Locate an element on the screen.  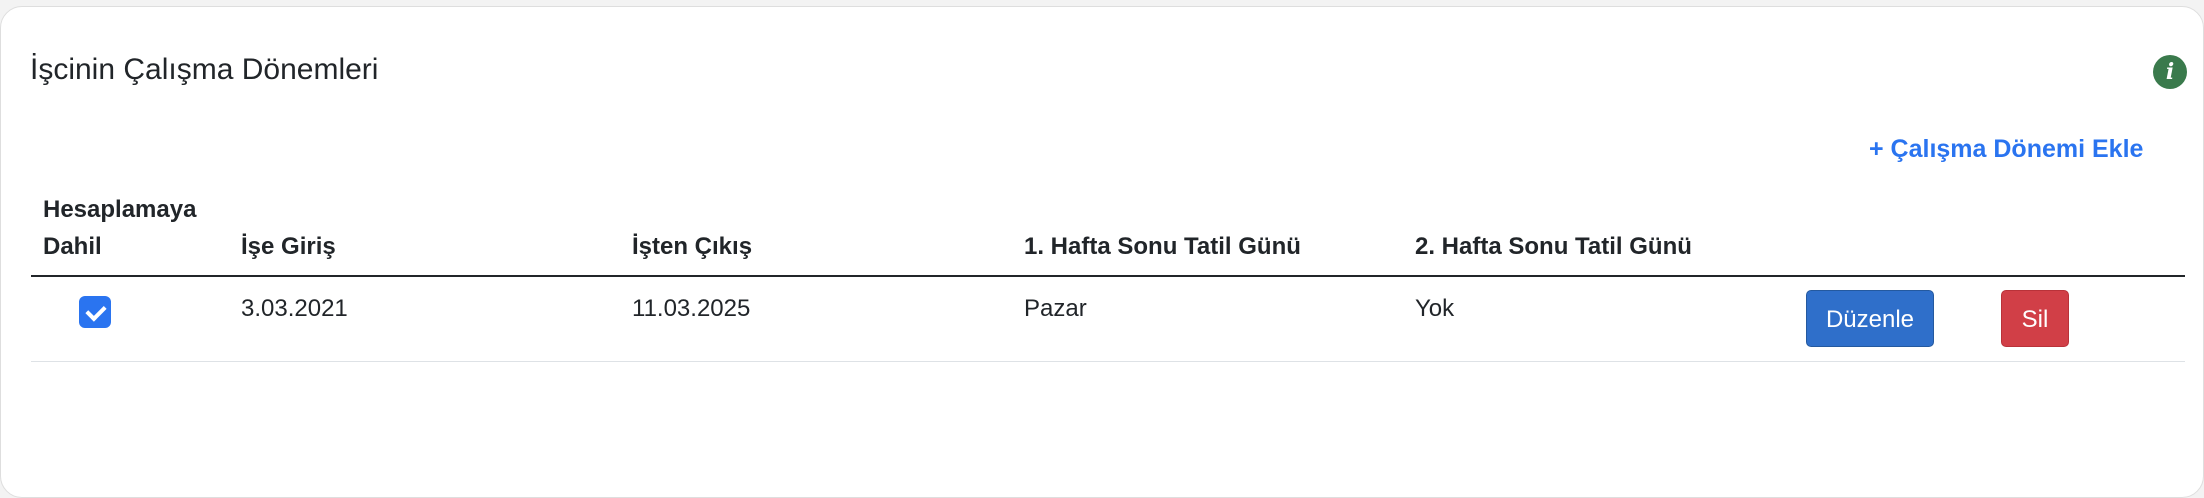
edit-button: Düzenle is located at coordinates (1870, 318).